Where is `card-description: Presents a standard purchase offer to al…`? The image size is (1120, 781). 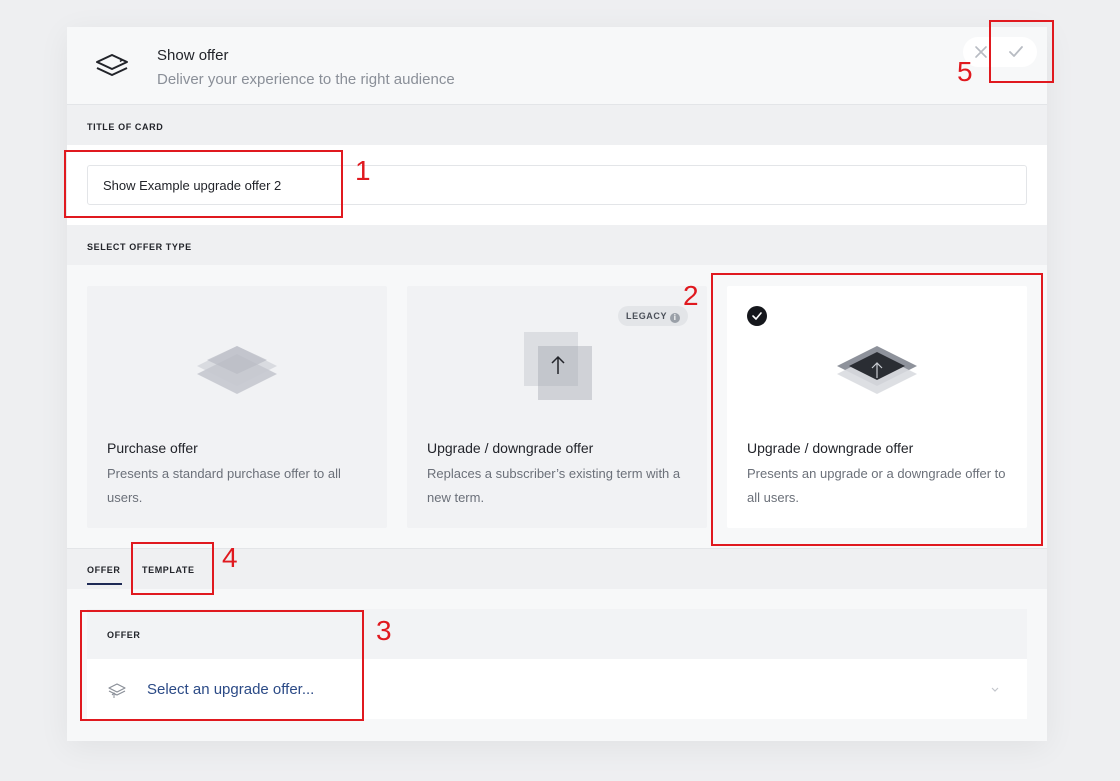 card-description: Presents a standard purchase offer to al… is located at coordinates (224, 485).